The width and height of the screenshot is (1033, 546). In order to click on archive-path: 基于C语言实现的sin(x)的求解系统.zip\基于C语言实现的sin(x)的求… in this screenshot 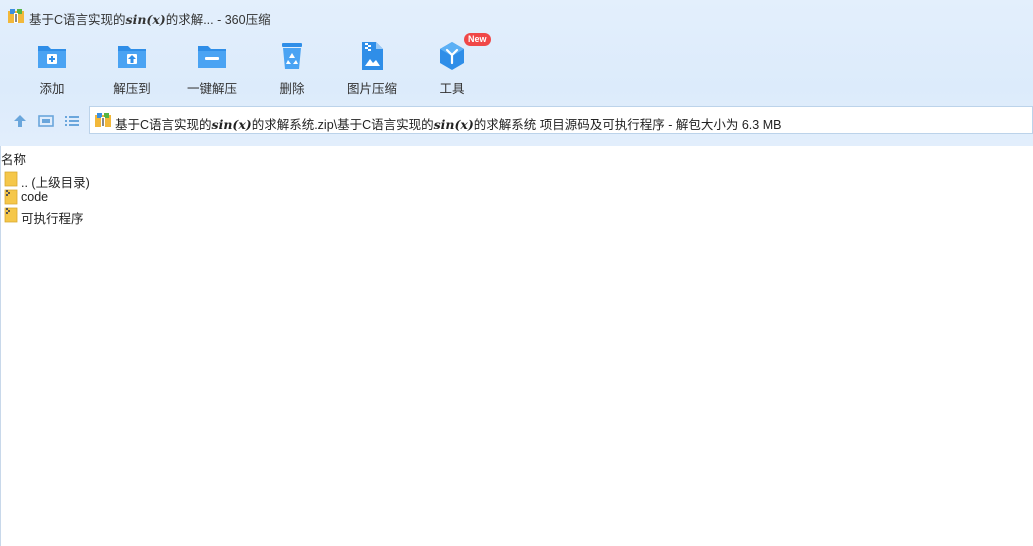, I will do `click(448, 124)`.